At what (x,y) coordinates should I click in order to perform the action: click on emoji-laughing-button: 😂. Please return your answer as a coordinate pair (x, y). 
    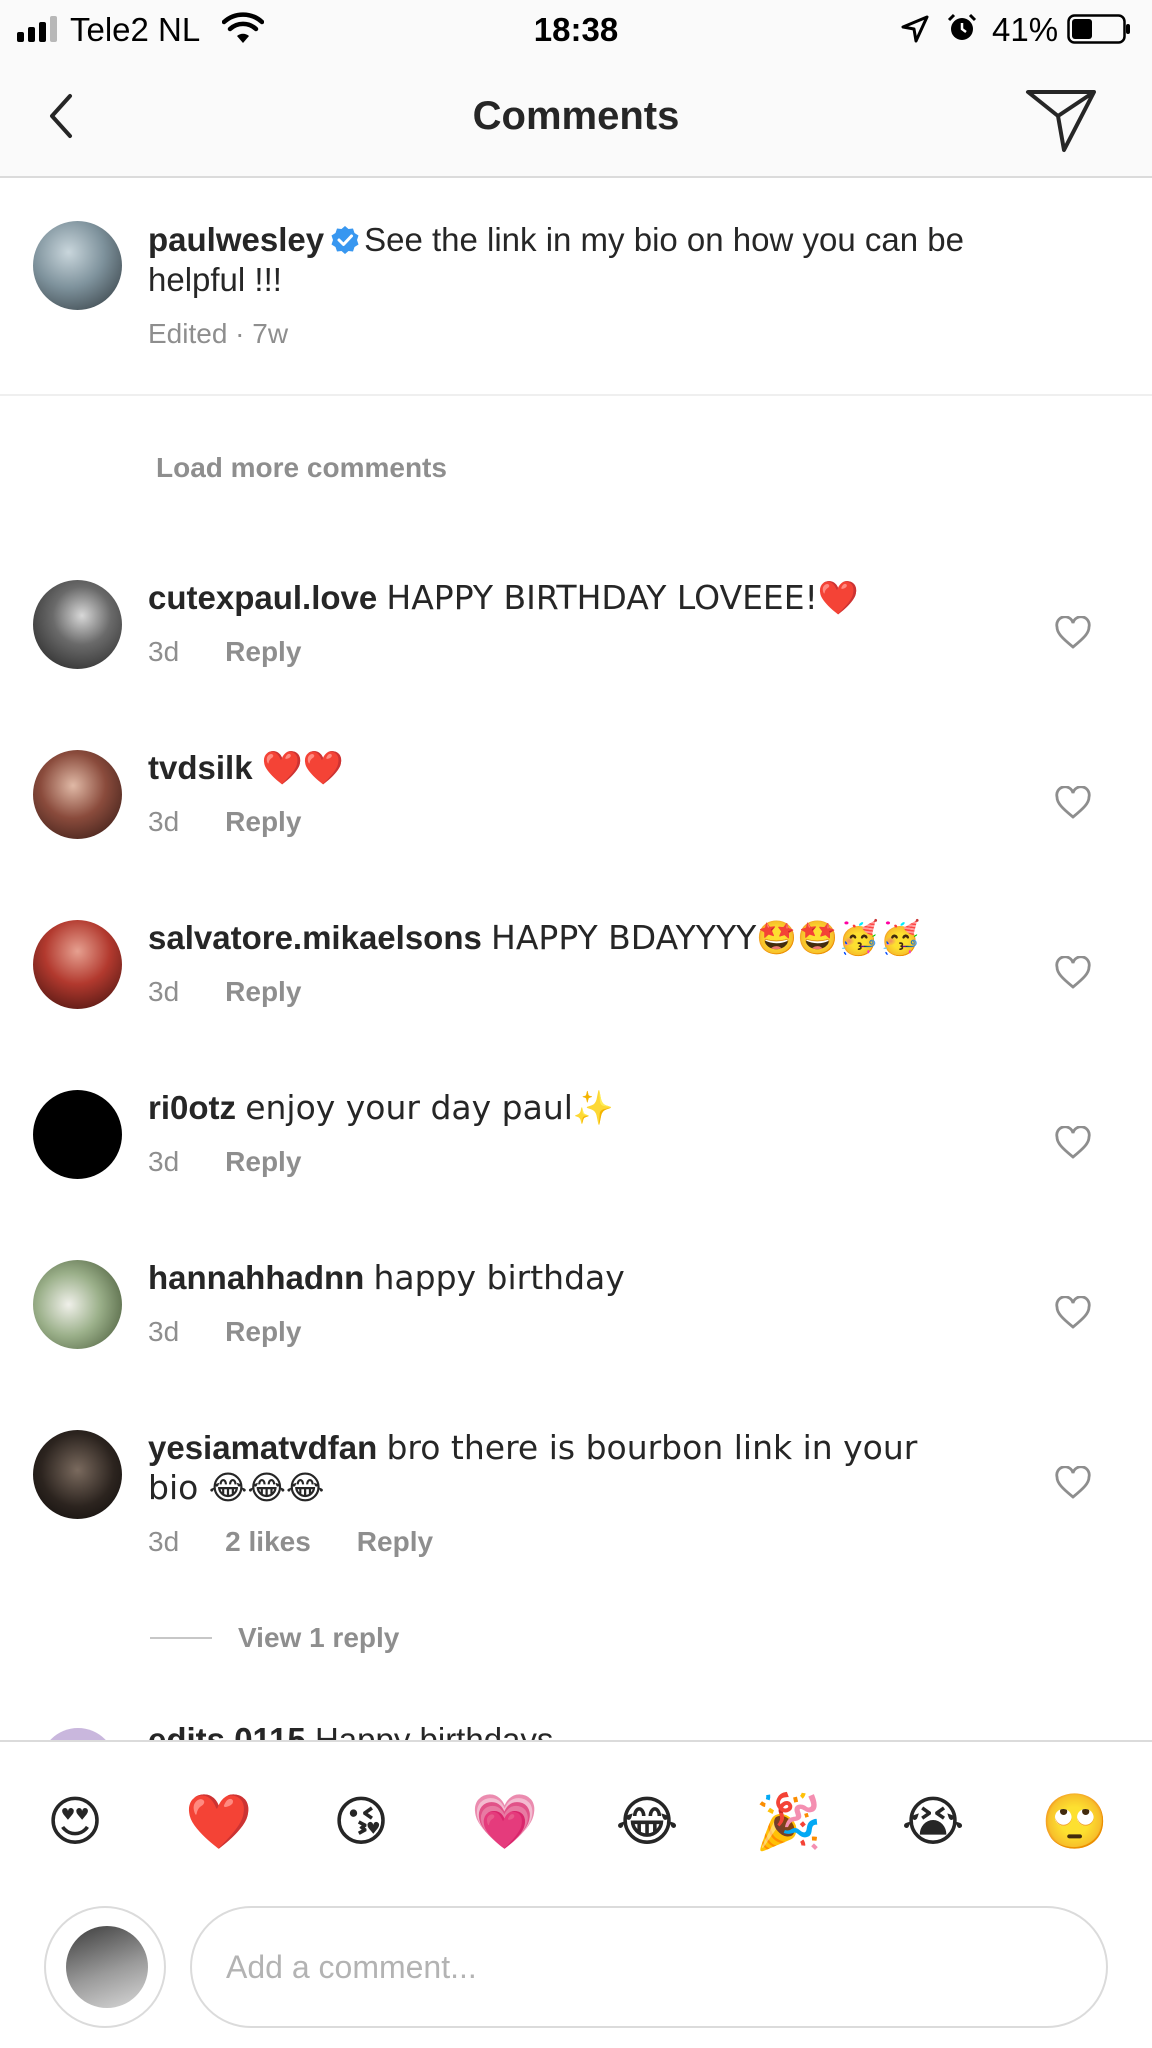
    Looking at the image, I should click on (647, 1822).